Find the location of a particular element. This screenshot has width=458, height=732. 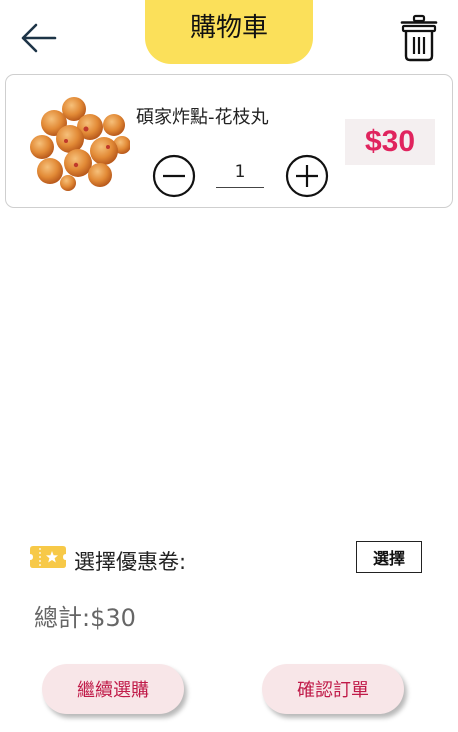

confirm-order-button: 確認訂單 is located at coordinates (333, 689).